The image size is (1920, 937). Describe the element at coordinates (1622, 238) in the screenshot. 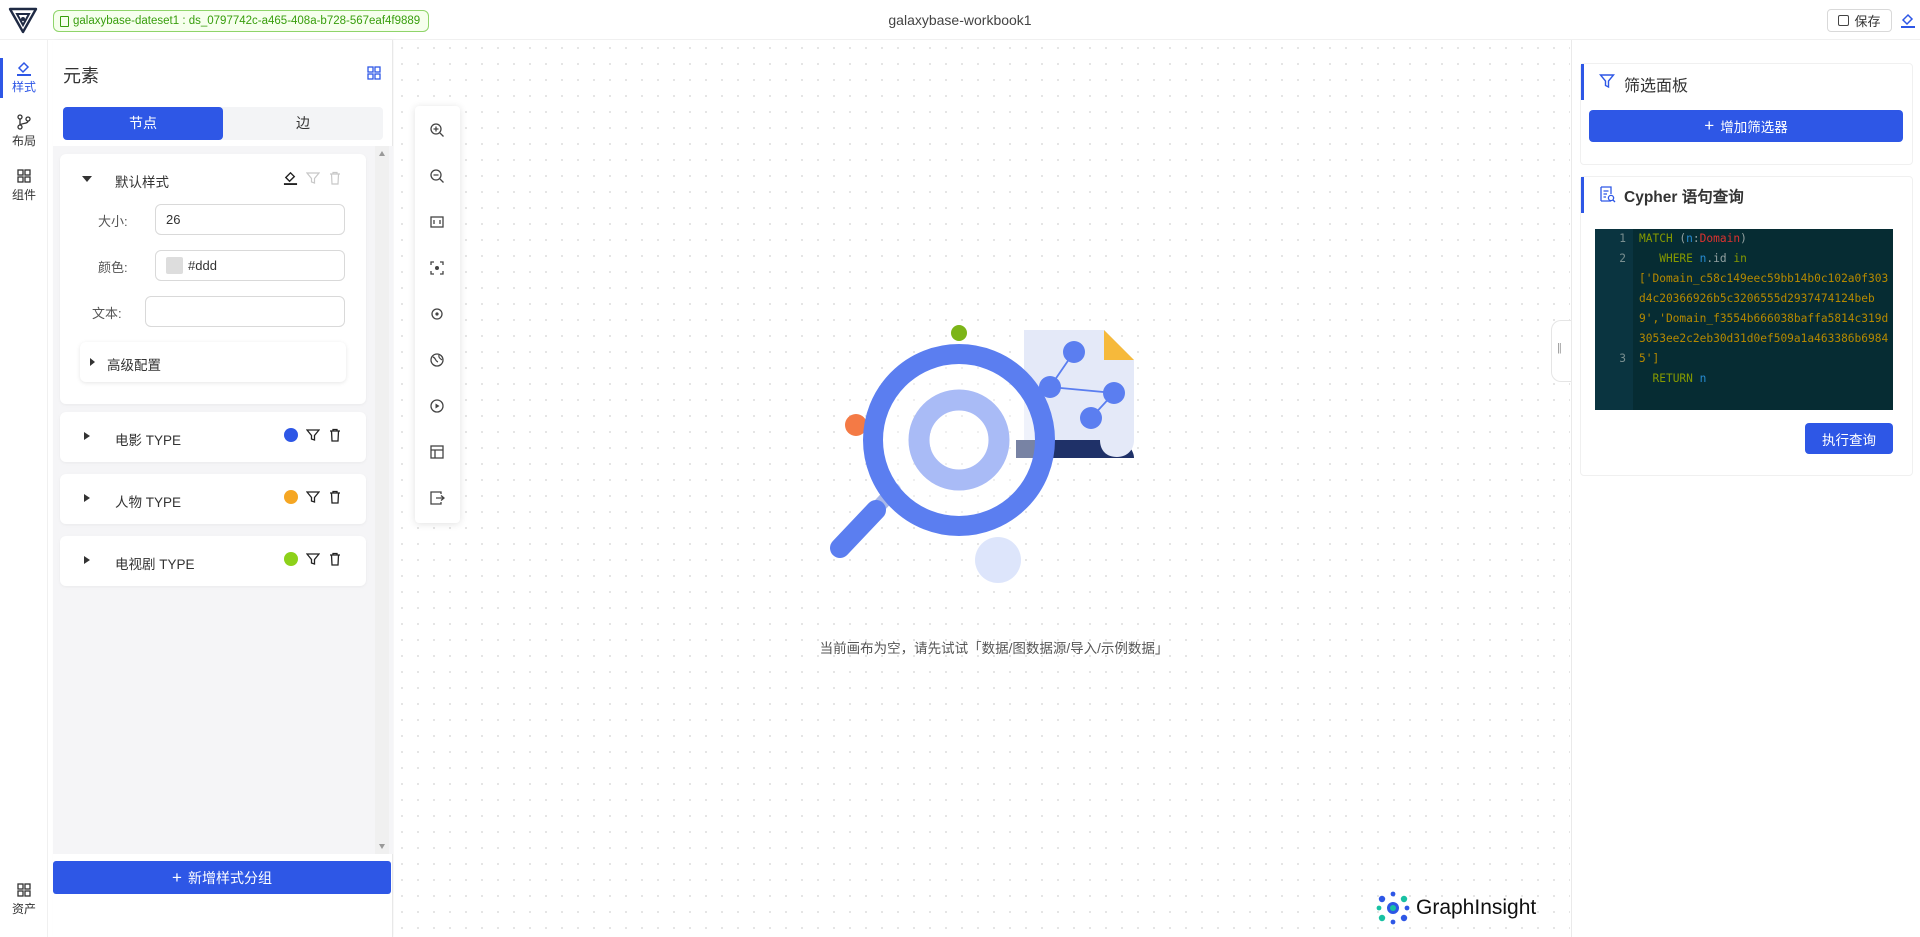

I see `line-number: 1` at that location.